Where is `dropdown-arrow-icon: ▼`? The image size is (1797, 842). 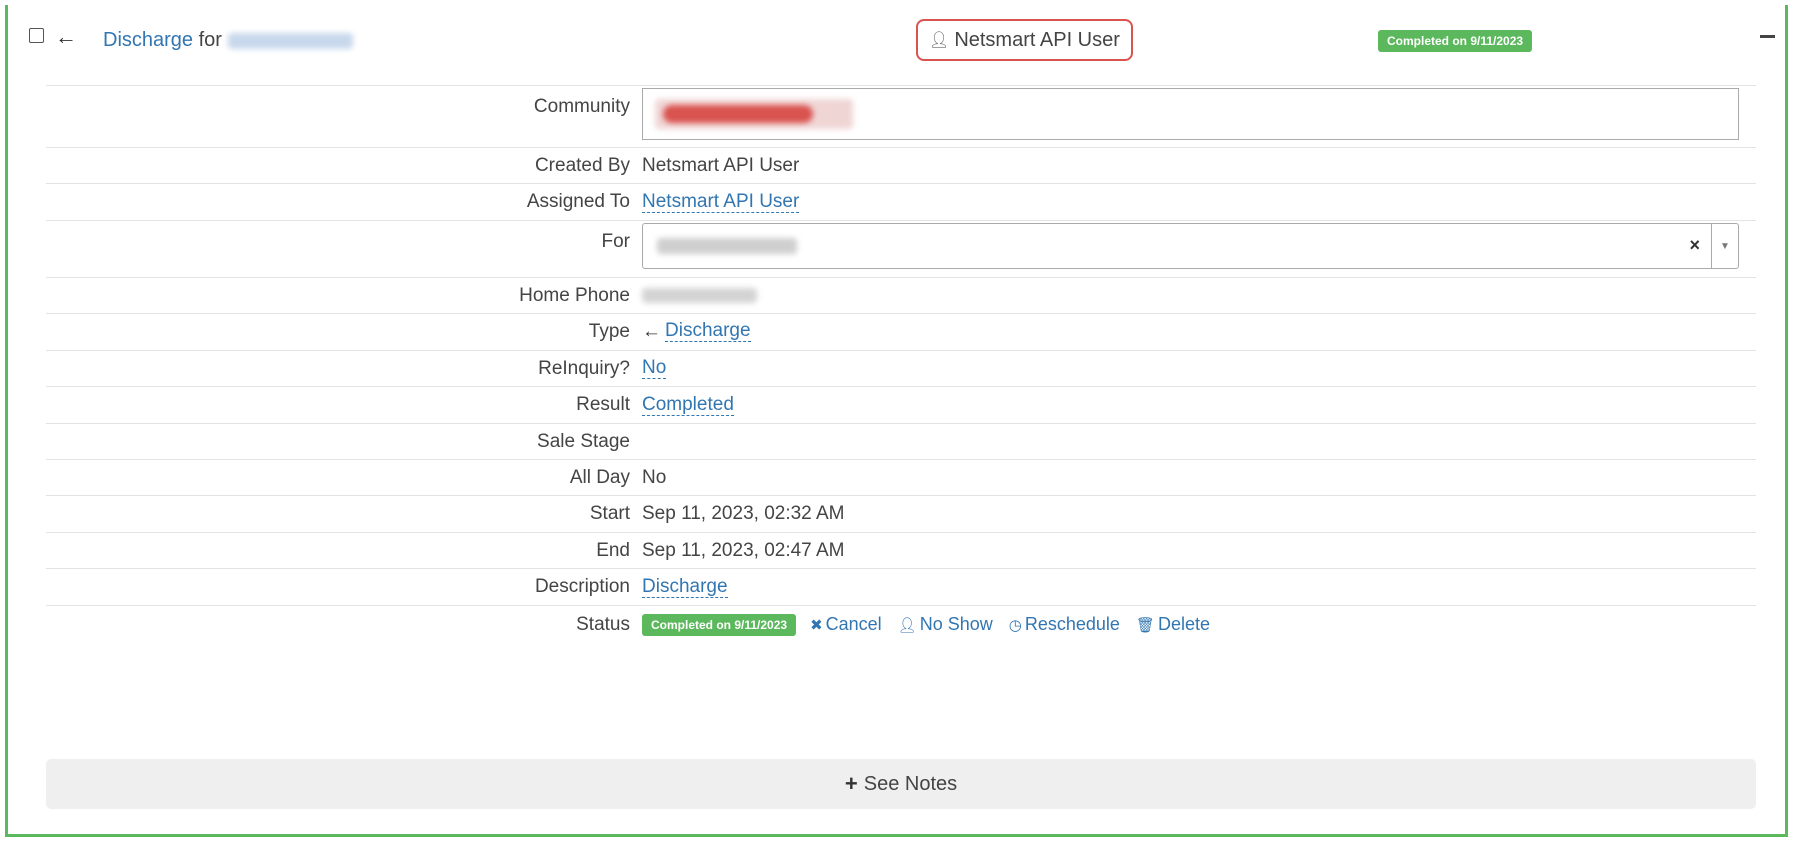
dropdown-arrow-icon: ▼ is located at coordinates (1724, 246).